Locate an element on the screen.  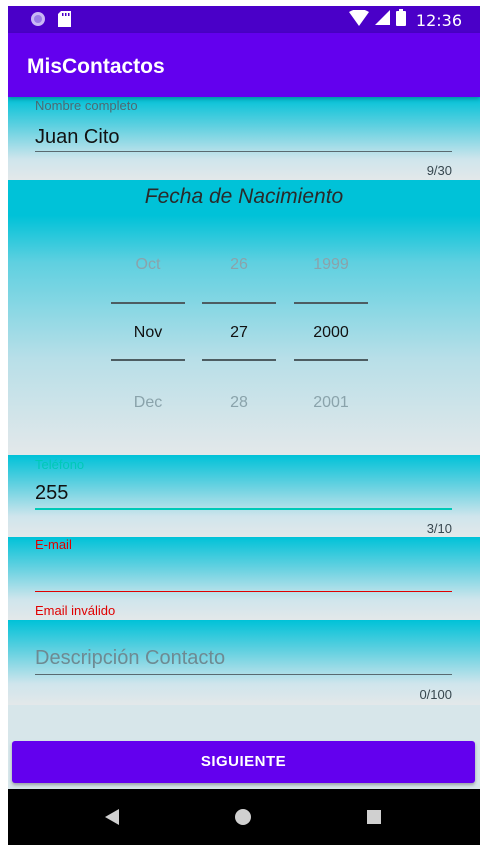
month-divider-bottom is located at coordinates (148, 360).